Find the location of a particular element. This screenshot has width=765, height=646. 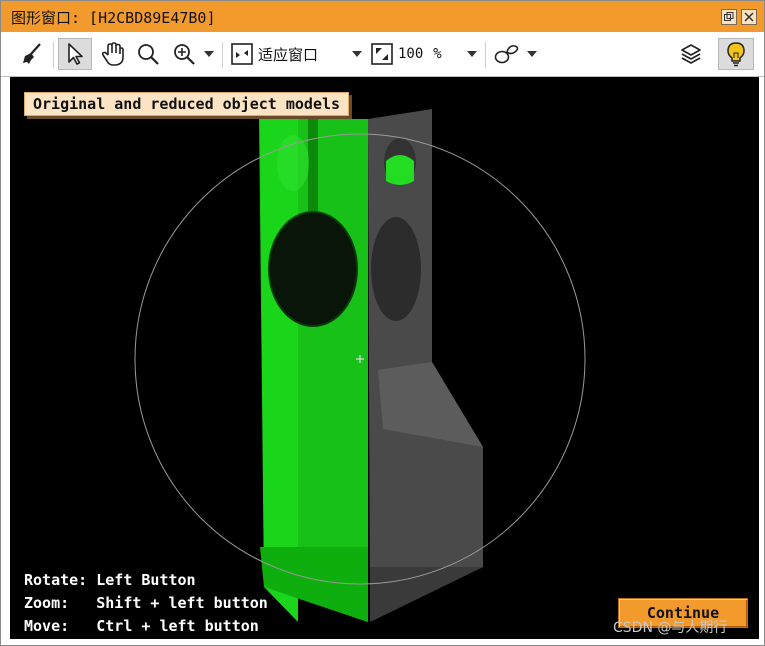

scale-value: 100 is located at coordinates (411, 54).